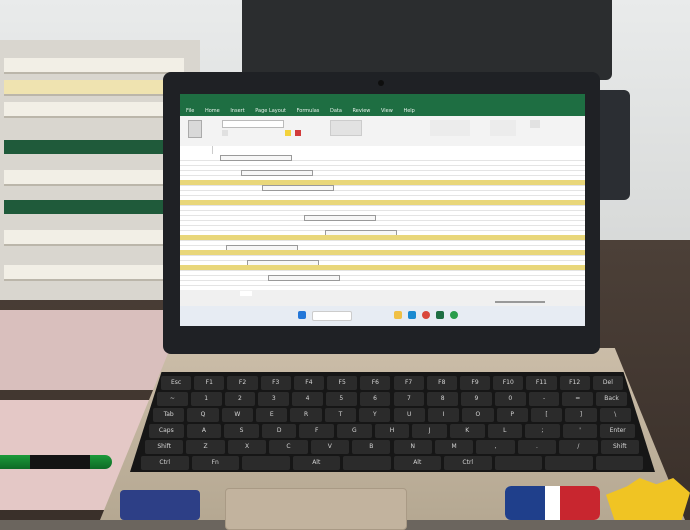 The image size is (690, 530). I want to click on keyboard-key: U, so click(409, 415).